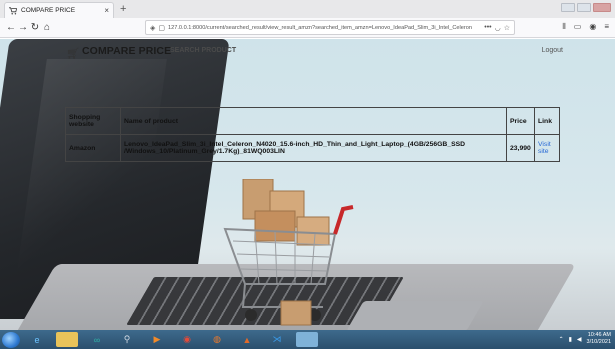 Image resolution: width=615 pixels, height=349 pixels. I want to click on clock-time: 10:46 AM, so click(599, 335).